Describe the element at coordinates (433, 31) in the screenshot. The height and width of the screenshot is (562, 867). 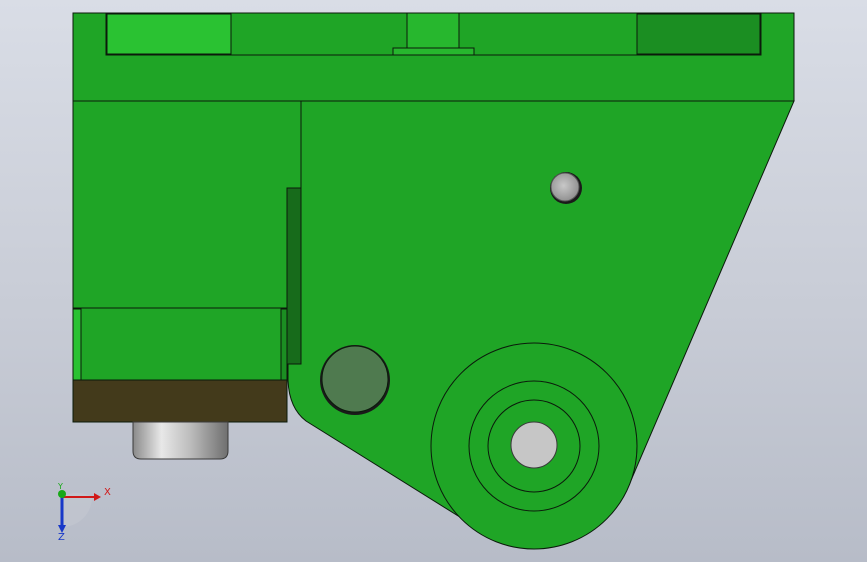
I see `top-boss` at that location.